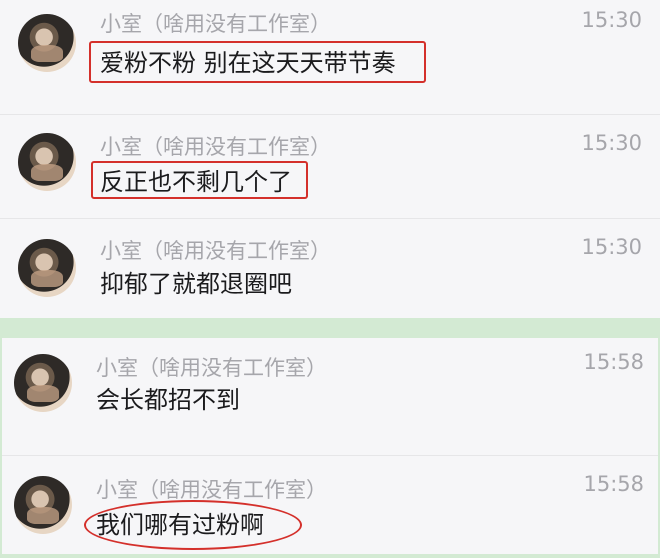 The image size is (660, 558). Describe the element at coordinates (168, 400) in the screenshot. I see `message-text: 会长都招不到` at that location.